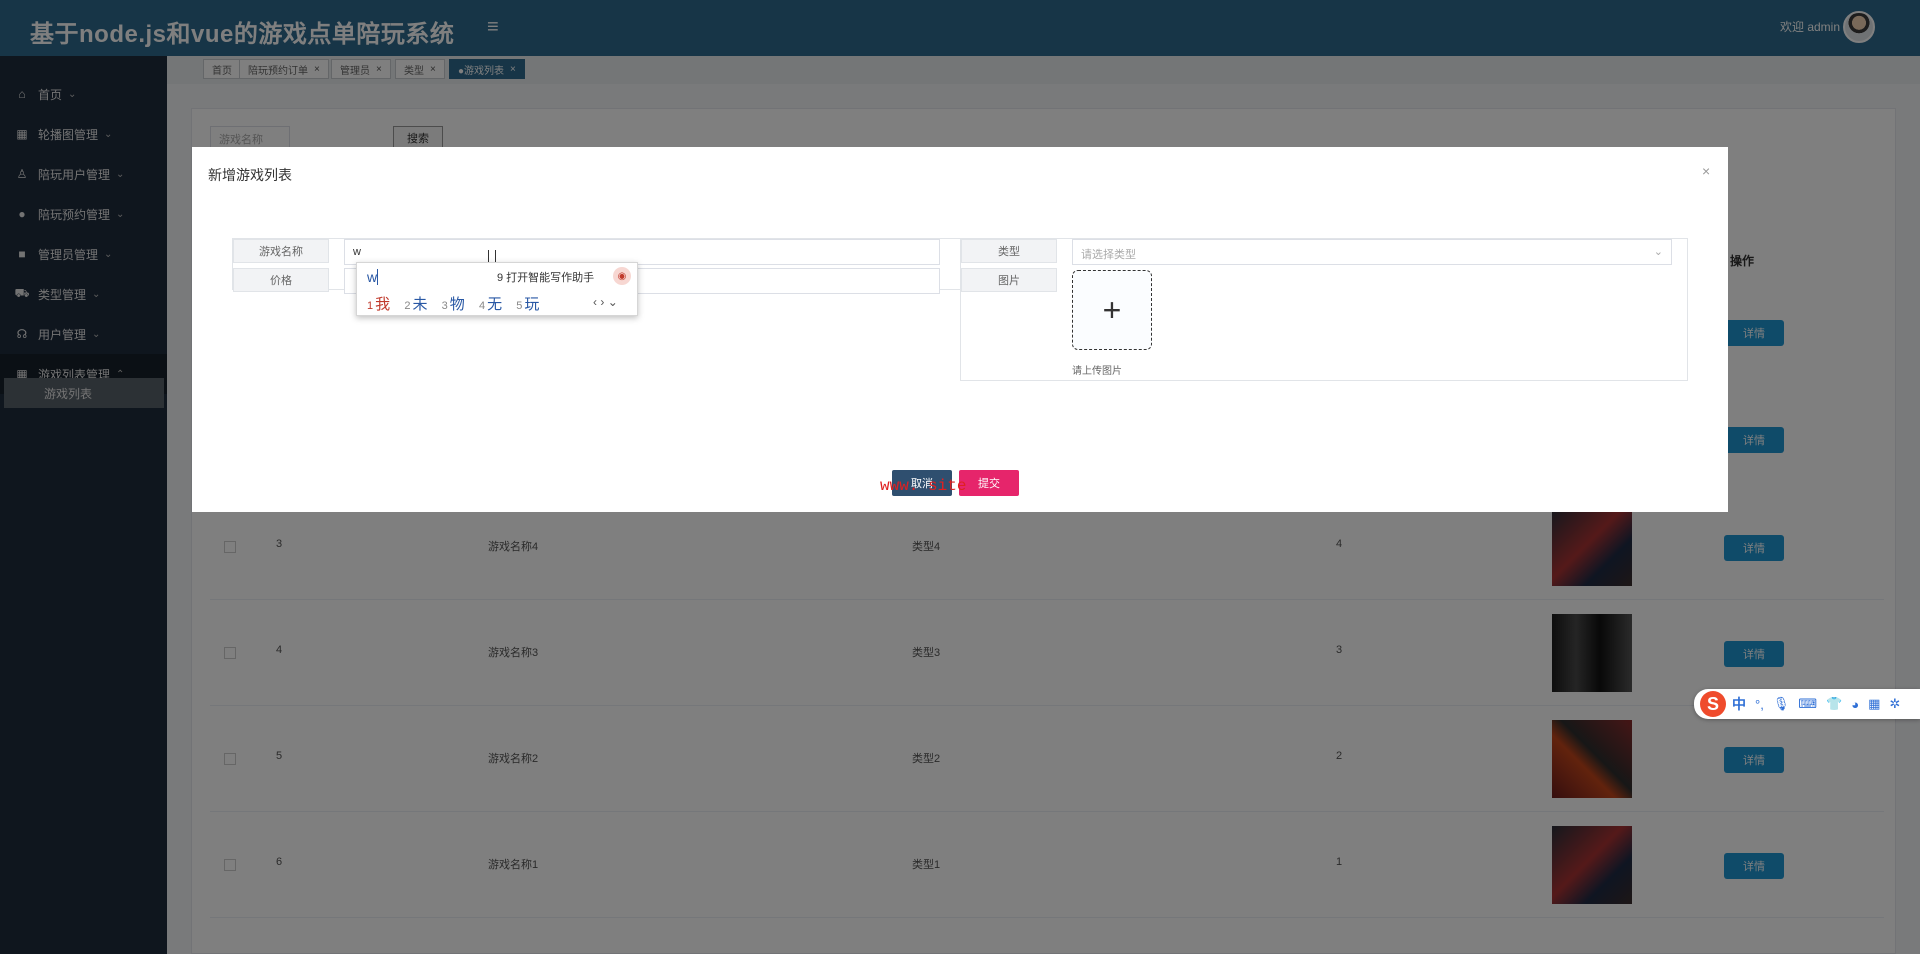 This screenshot has height=954, width=1920. Describe the element at coordinates (497, 289) in the screenshot. I see `ime-candidate-popup: w 9 打开智能写作助手 ◉ 1我 2未 3物 4无 5玩 ‹ › ⌄` at that location.